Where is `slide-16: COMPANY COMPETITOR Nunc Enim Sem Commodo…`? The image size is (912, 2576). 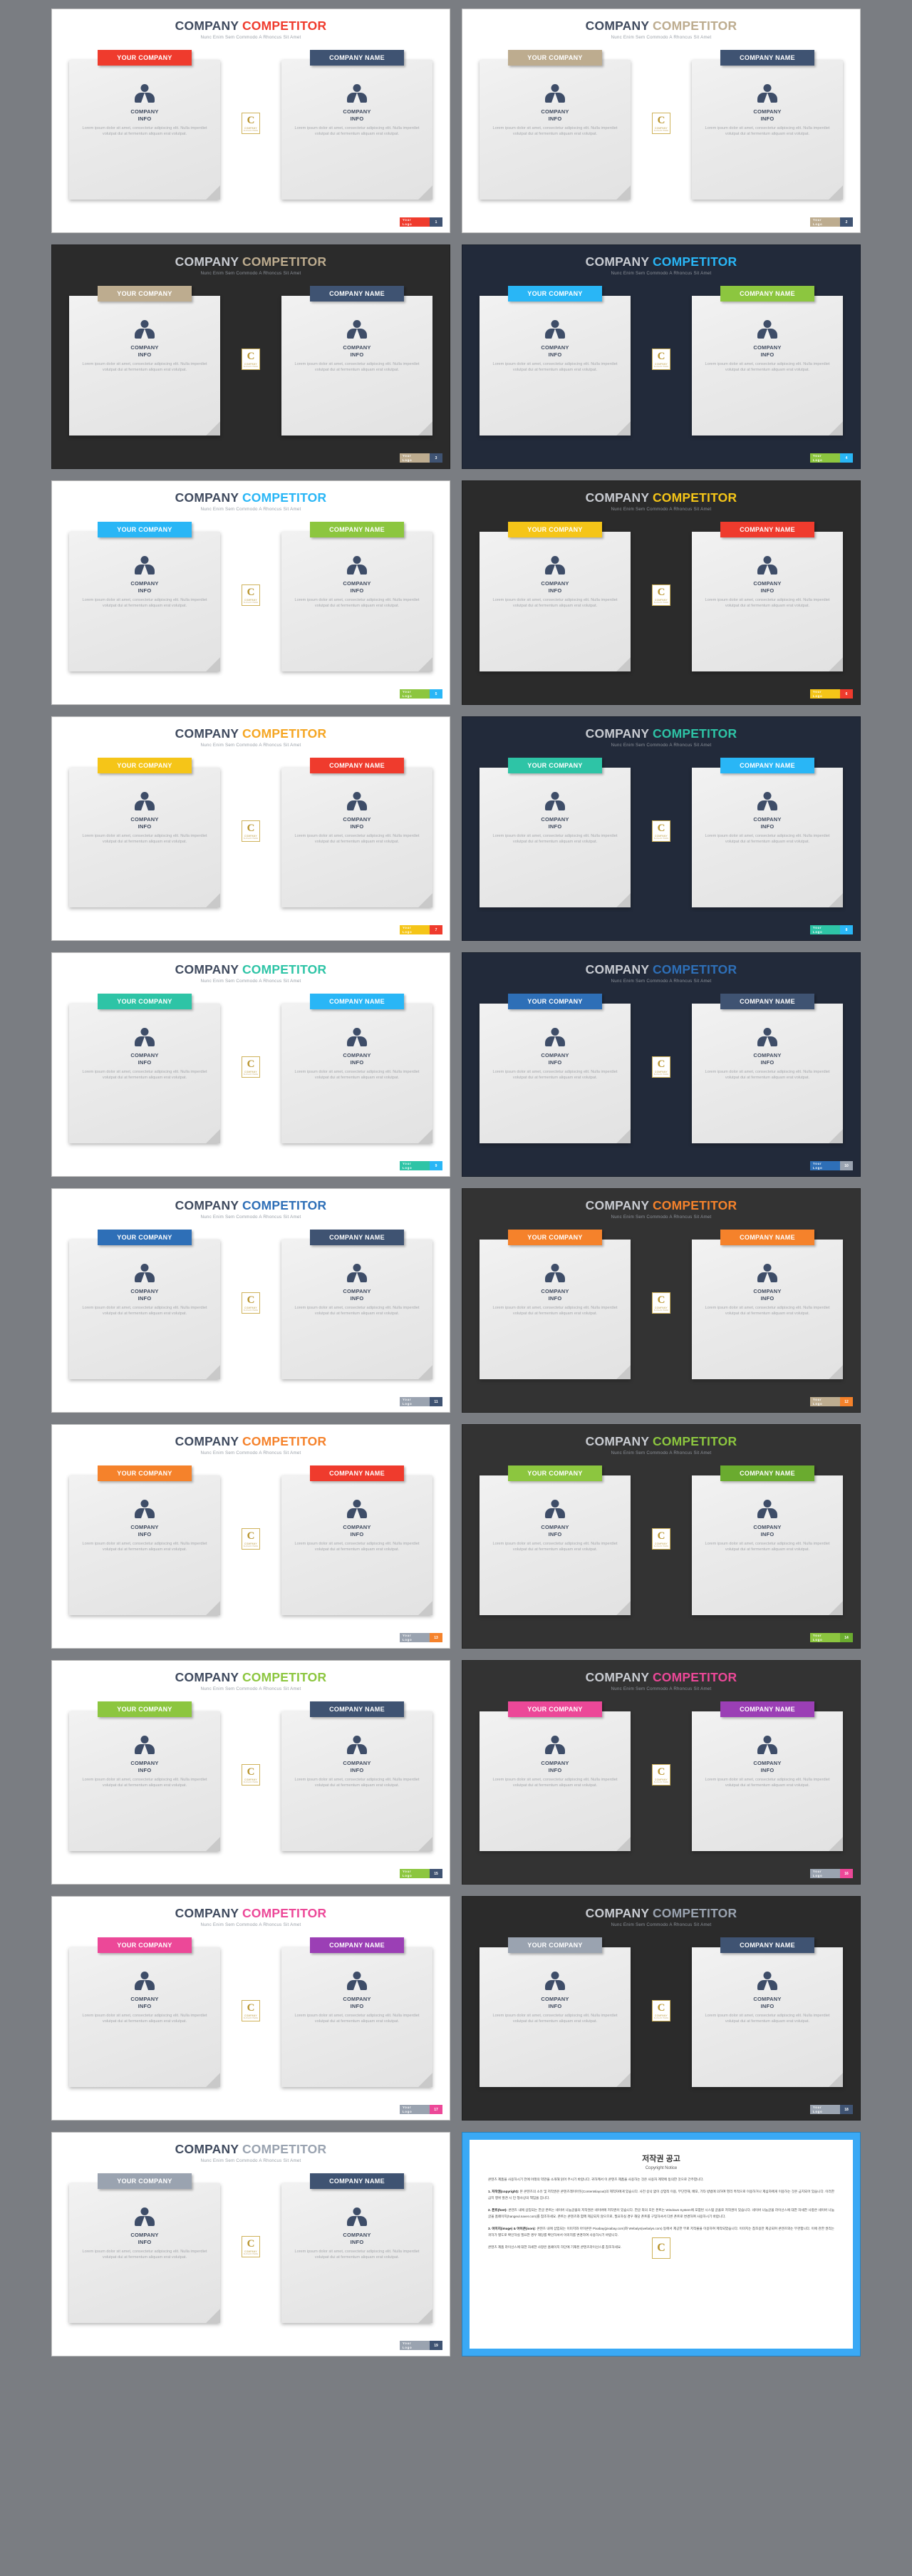 slide-16: COMPANY COMPETITOR Nunc Enim Sem Commodo… is located at coordinates (661, 1772).